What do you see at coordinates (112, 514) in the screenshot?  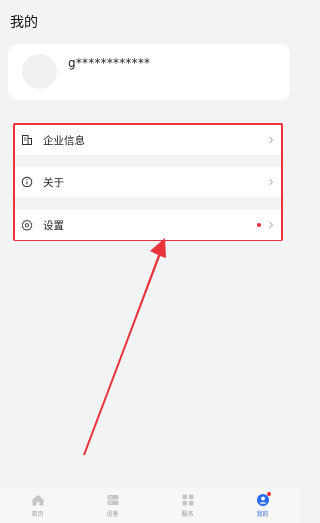 I see `tab-label: 设备` at bounding box center [112, 514].